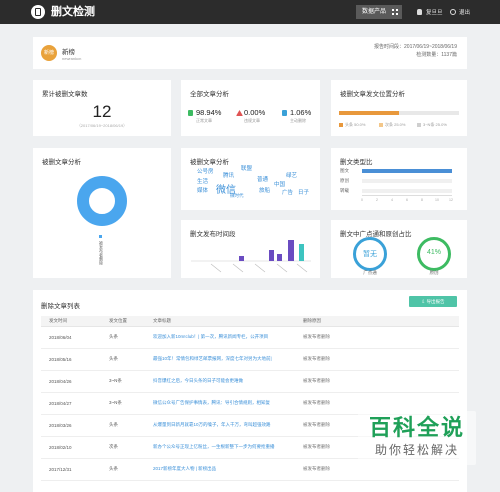 The image size is (500, 492). I want to click on circle-value: 暂无, so click(370, 254).